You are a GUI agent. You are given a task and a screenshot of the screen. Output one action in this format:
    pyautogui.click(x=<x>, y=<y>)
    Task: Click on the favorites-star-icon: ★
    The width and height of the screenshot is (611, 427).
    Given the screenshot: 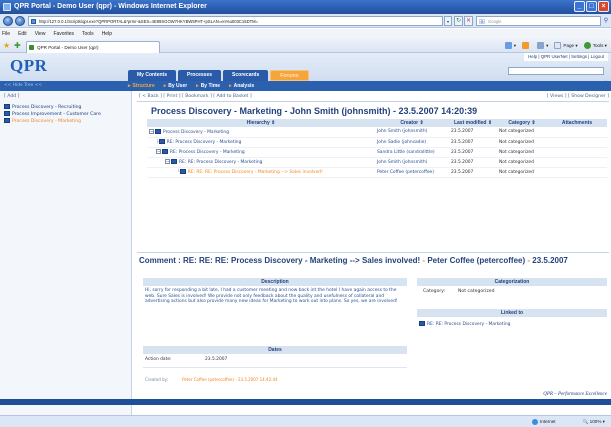 What is the action you would take?
    pyautogui.click(x=6, y=46)
    